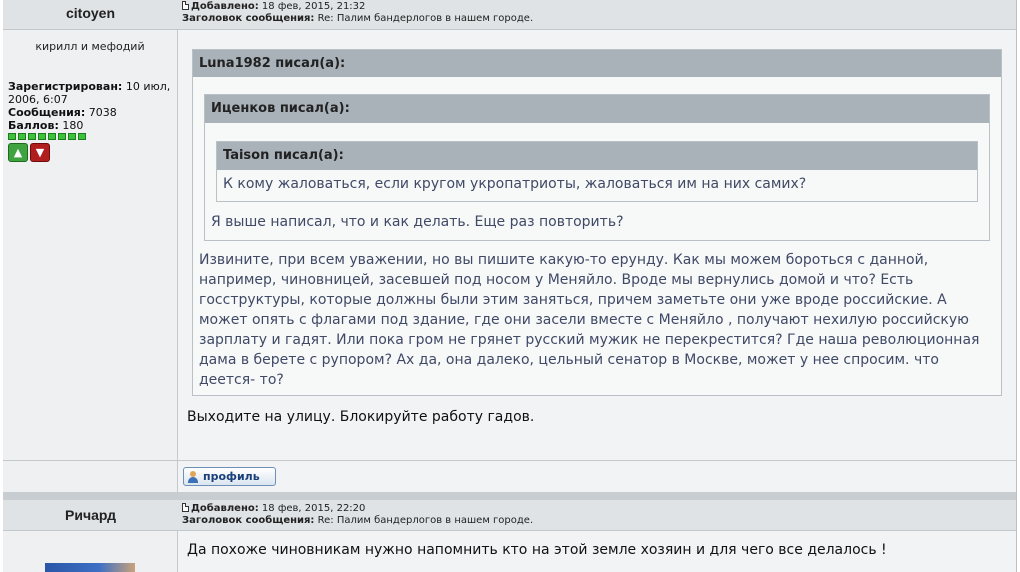 The image size is (1020, 572). Describe the element at coordinates (73, 125) in the screenshot. I see `post1-points-value: 180` at that location.